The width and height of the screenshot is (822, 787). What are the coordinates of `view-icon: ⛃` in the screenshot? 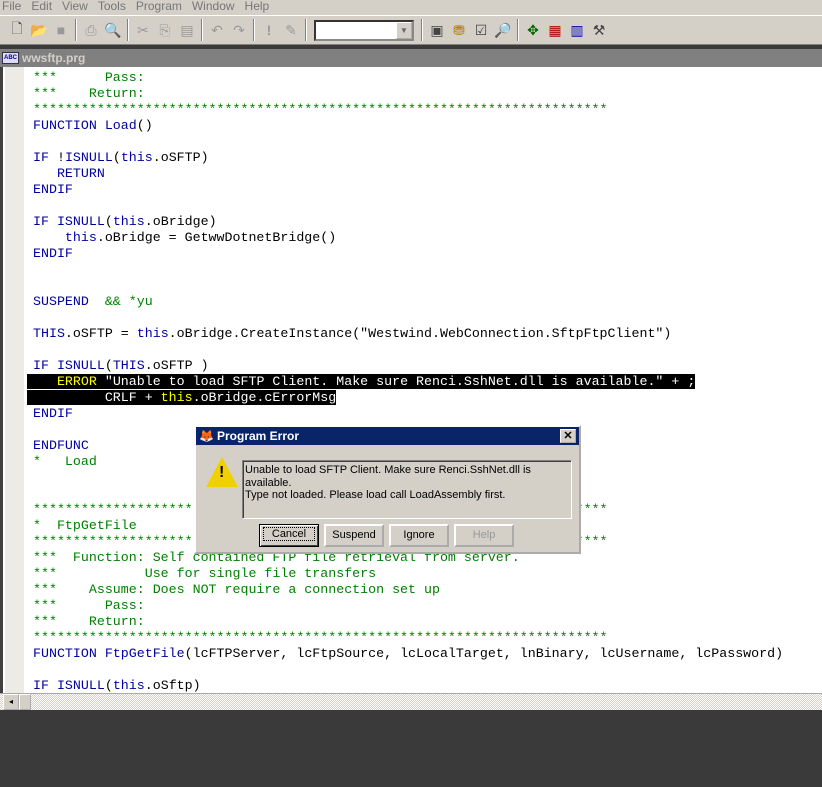 It's located at (459, 30).